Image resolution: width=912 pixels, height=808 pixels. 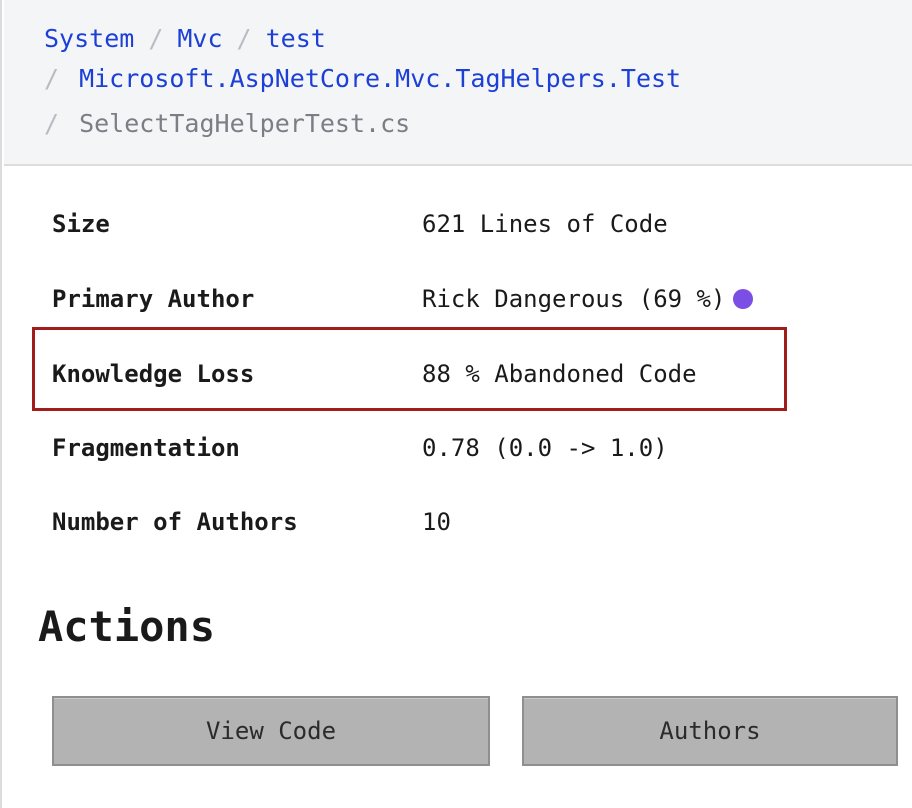 What do you see at coordinates (153, 299) in the screenshot?
I see `primary-author-label: Primary Author` at bounding box center [153, 299].